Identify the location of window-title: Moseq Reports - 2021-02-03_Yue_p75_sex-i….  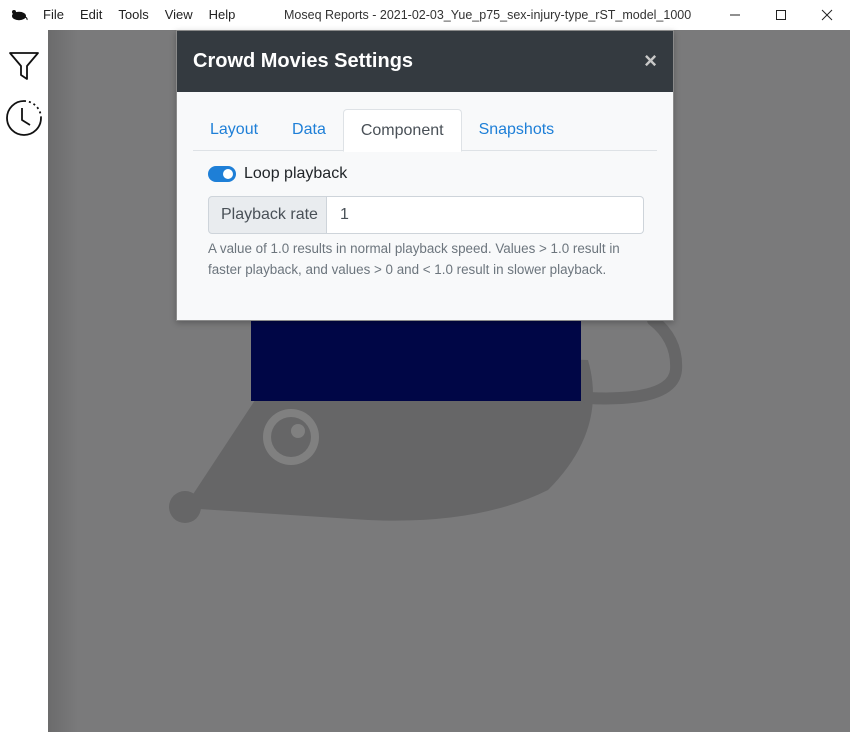
(488, 15).